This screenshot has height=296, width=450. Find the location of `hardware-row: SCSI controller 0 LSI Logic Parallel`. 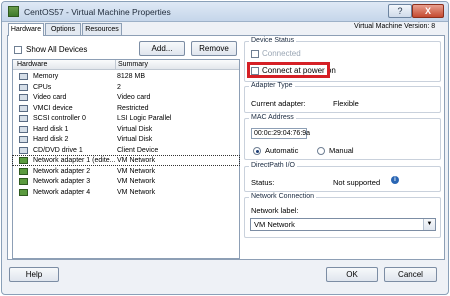

hardware-row: SCSI controller 0 LSI Logic Parallel is located at coordinates (126, 118).